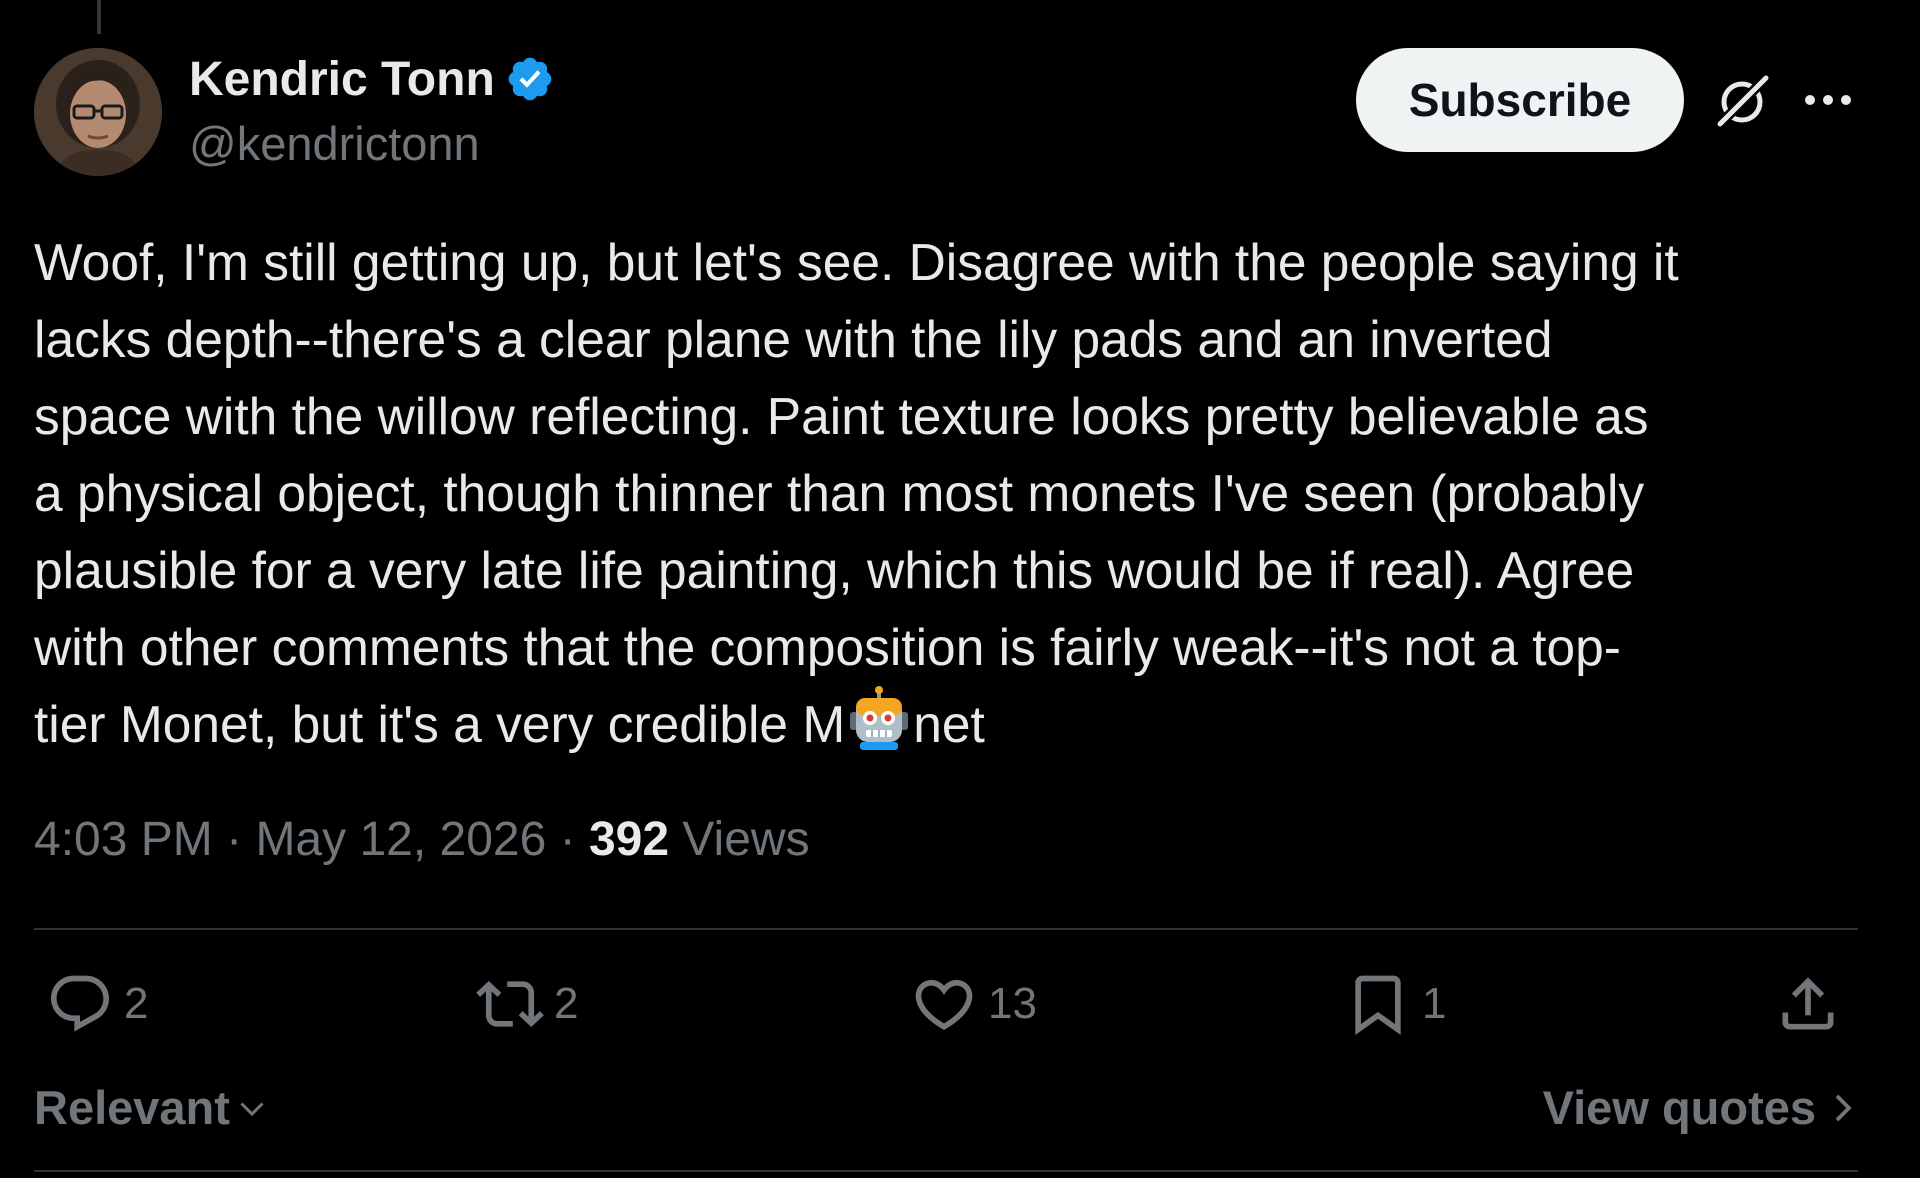 The image size is (1920, 1178). I want to click on sort-label: Relevant, so click(132, 1107).